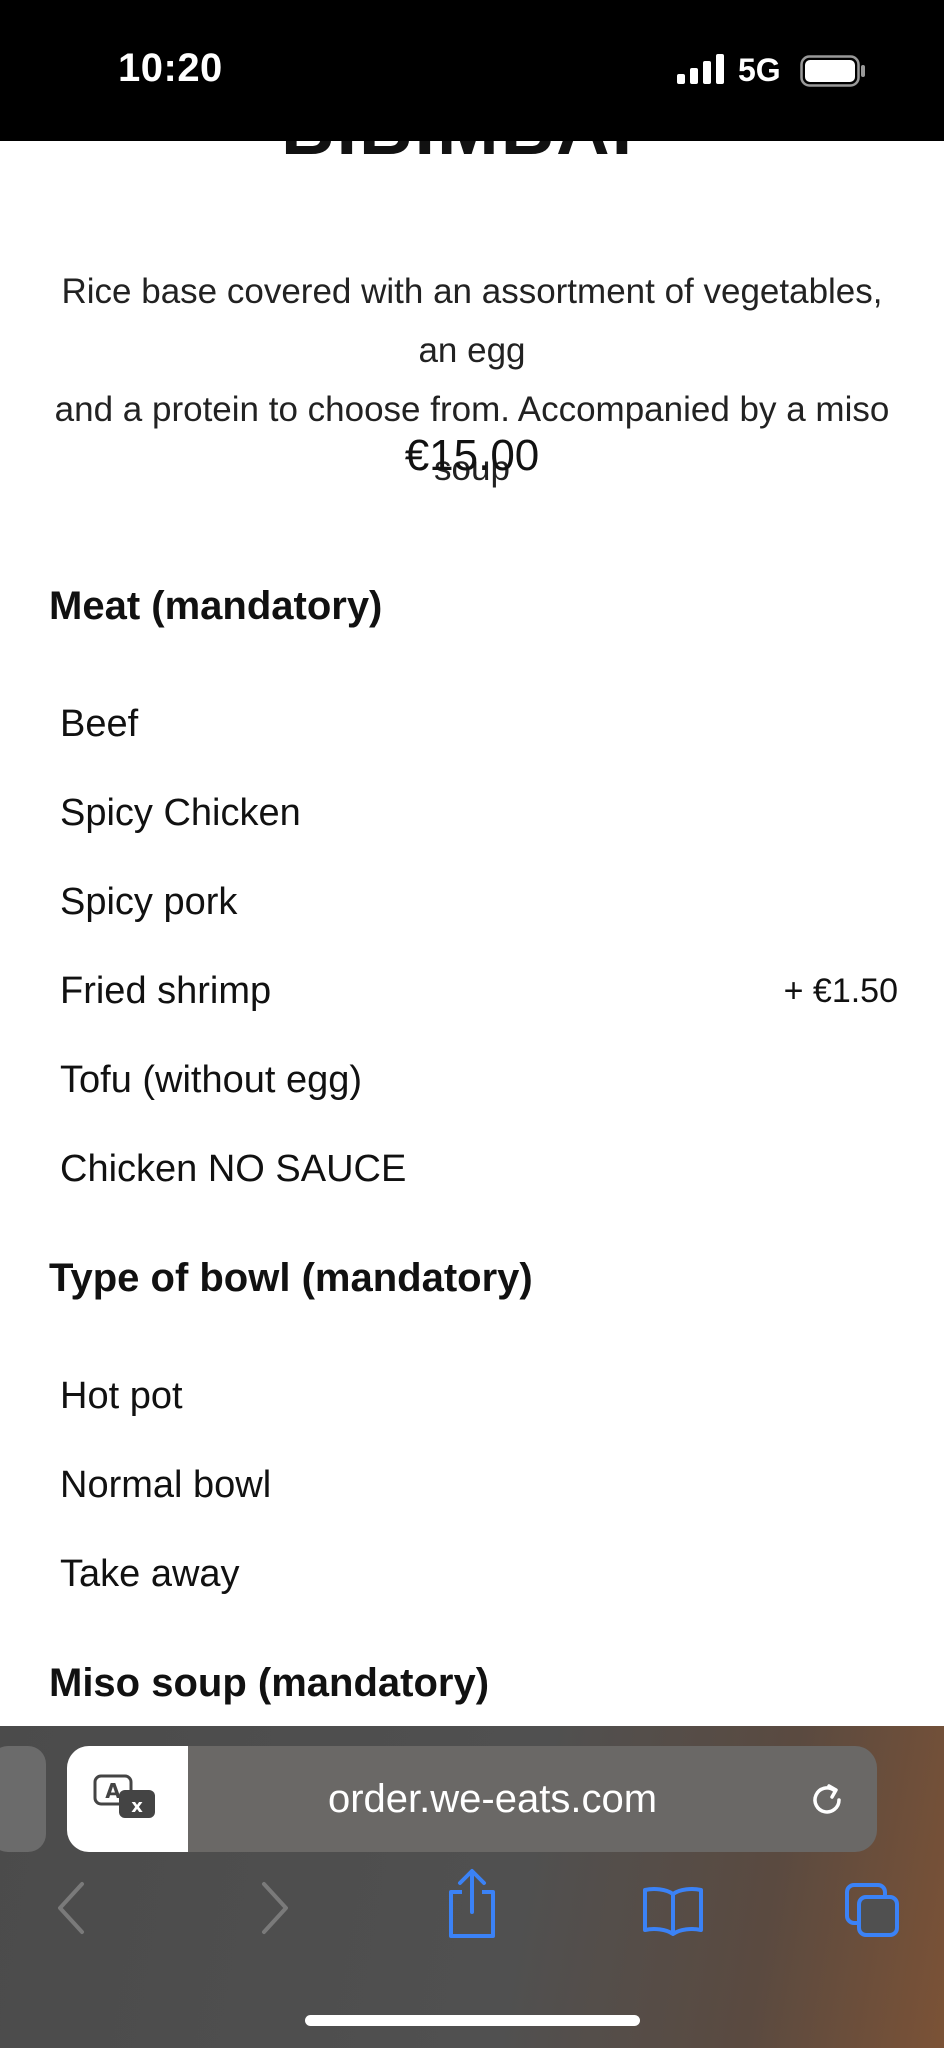 The height and width of the screenshot is (2048, 944). What do you see at coordinates (827, 1800) in the screenshot?
I see `reload-icon` at bounding box center [827, 1800].